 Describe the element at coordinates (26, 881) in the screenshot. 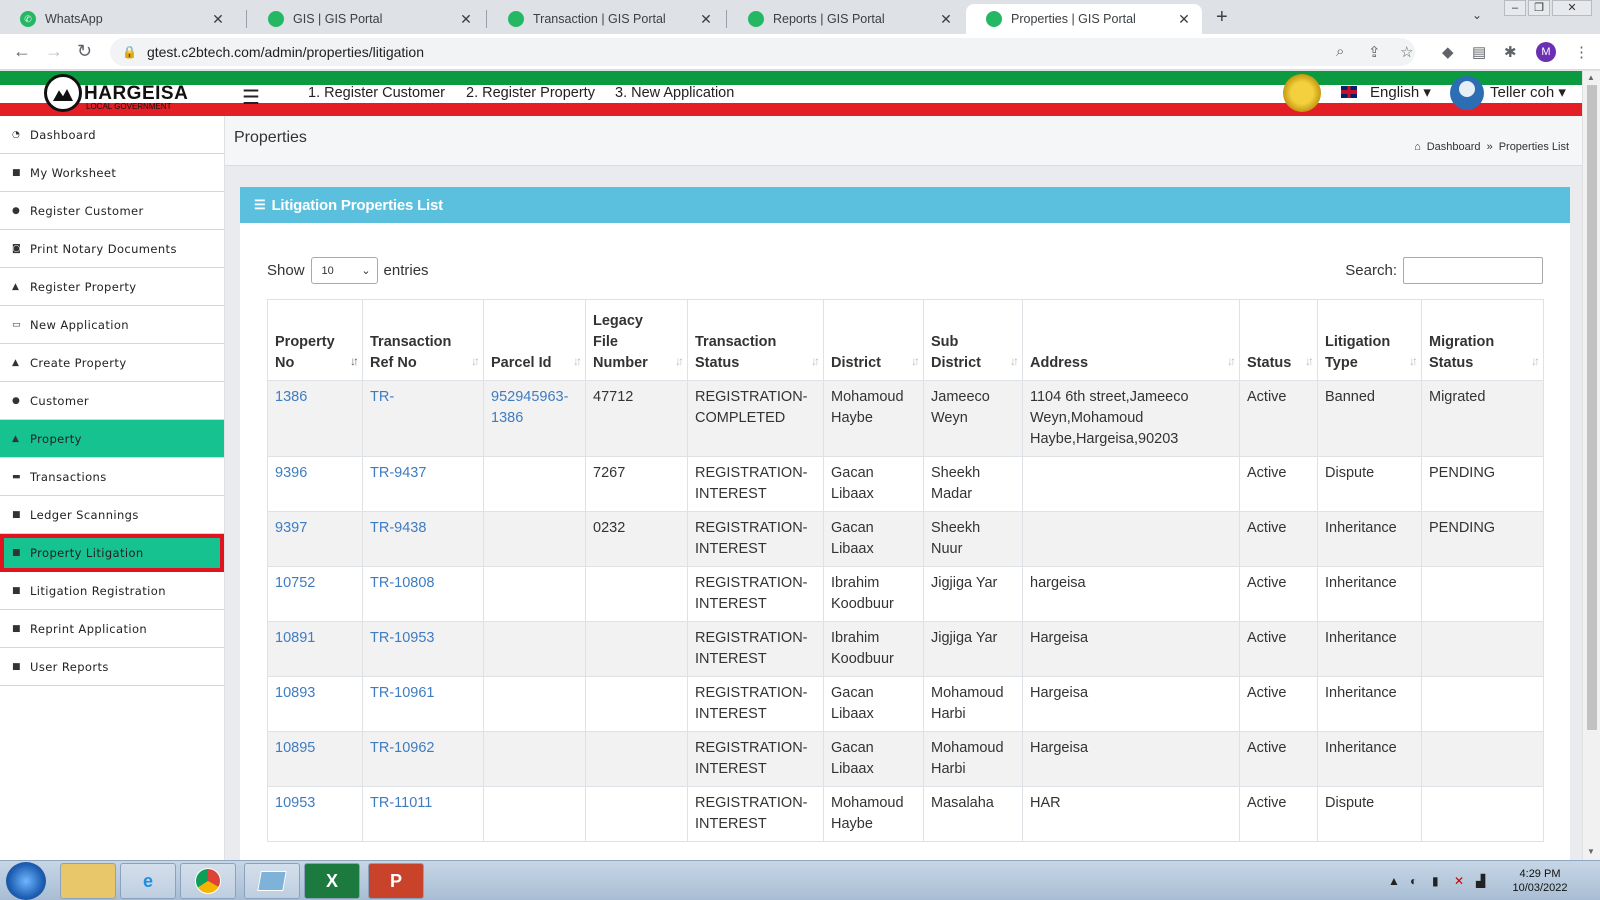

I see `start-button` at that location.